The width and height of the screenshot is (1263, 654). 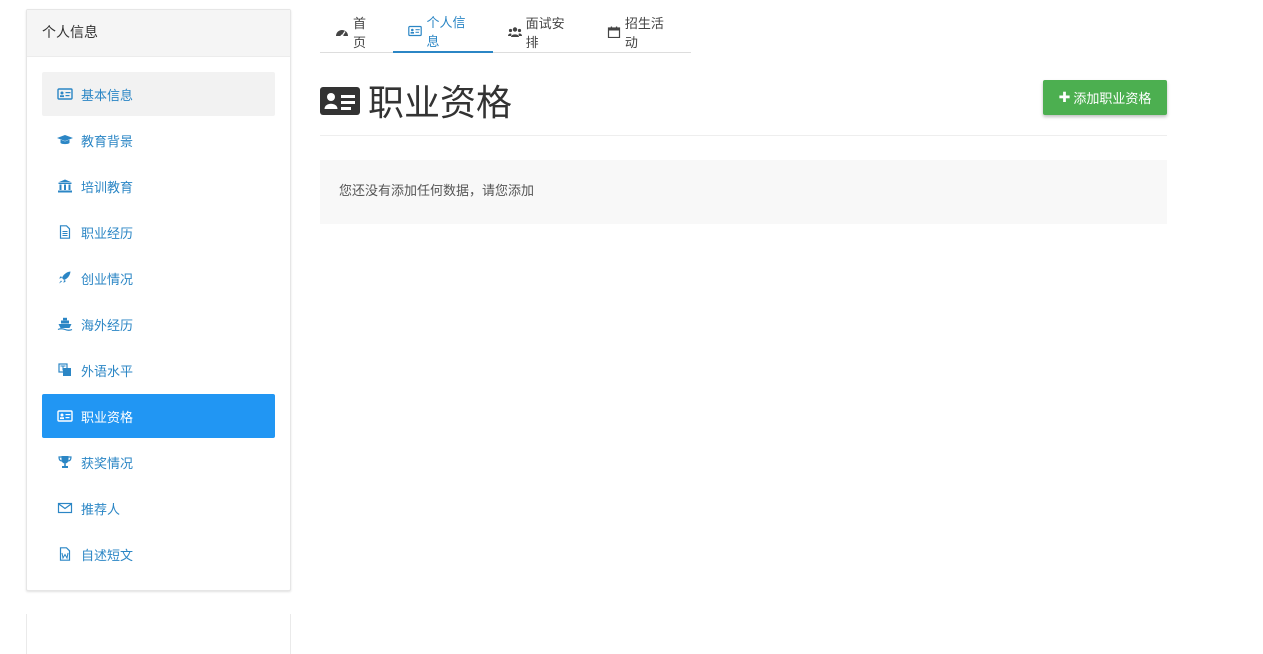 I want to click on sidebar-header: 个人信息, so click(x=158, y=33).